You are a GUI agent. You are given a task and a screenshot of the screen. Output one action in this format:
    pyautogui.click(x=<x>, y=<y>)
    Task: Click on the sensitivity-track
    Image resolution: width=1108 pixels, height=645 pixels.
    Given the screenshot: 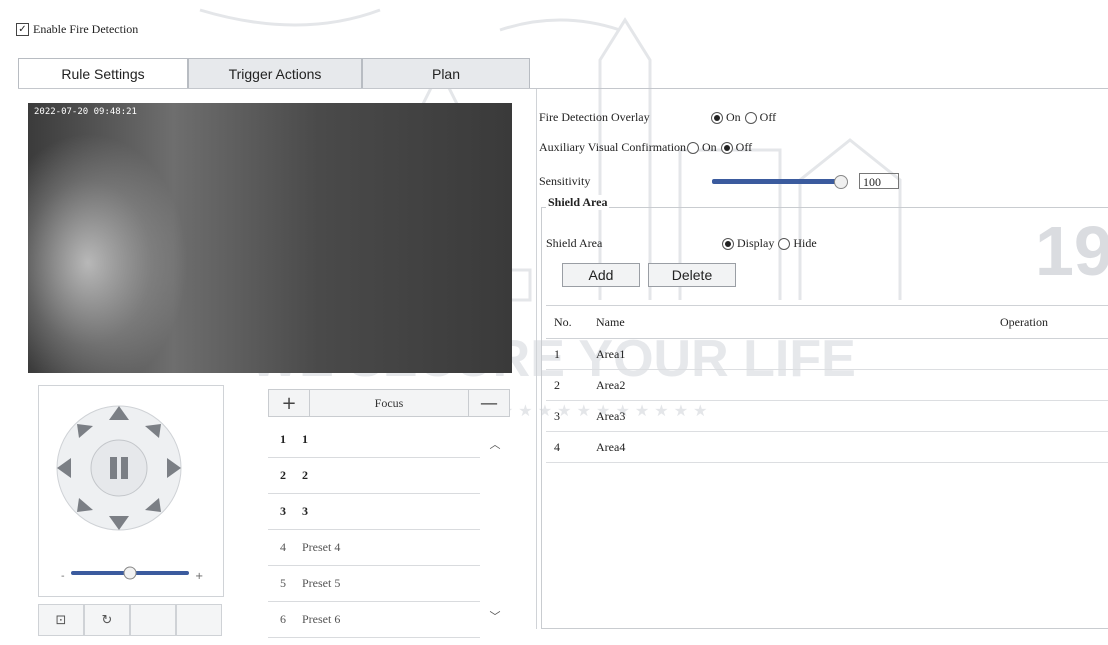 What is the action you would take?
    pyautogui.click(x=776, y=181)
    